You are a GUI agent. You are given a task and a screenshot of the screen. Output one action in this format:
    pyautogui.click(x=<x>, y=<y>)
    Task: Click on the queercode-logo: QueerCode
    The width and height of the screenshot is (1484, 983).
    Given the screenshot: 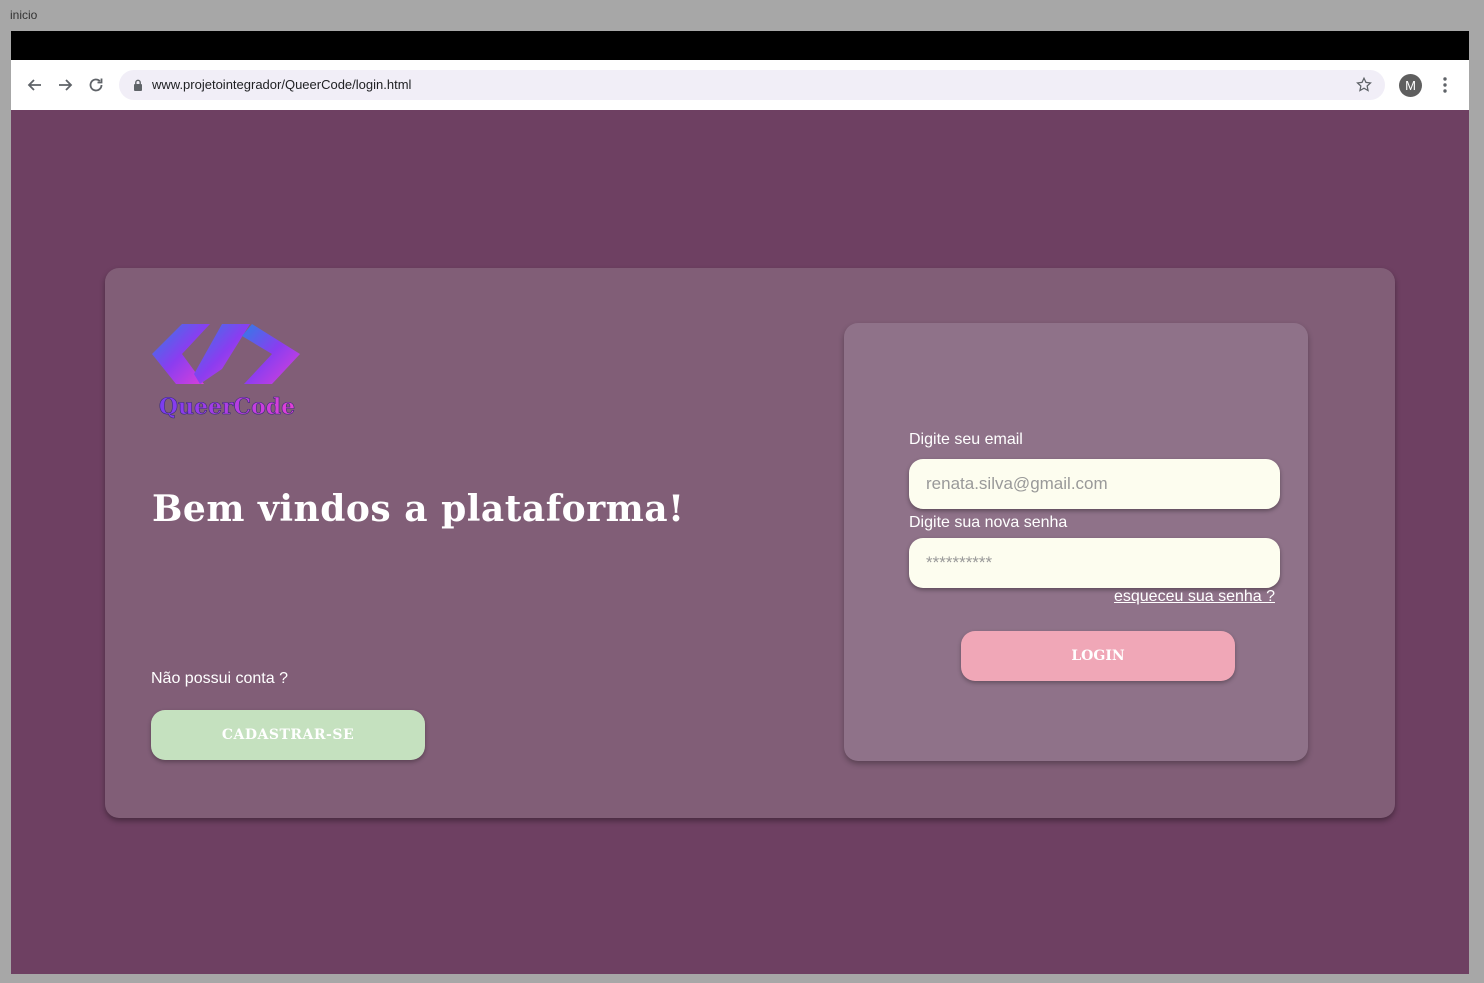 What is the action you would take?
    pyautogui.click(x=226, y=372)
    